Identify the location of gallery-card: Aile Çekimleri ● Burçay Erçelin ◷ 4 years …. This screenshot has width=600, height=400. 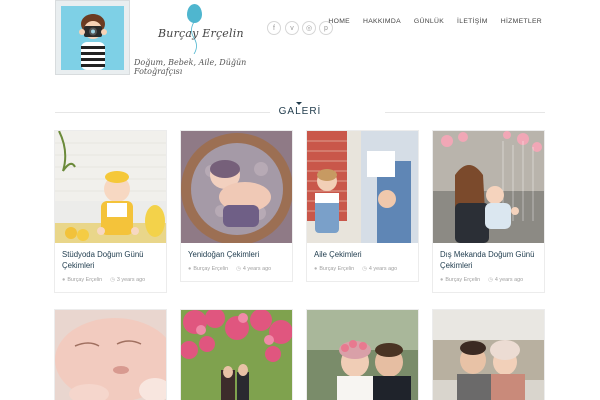
(362, 206).